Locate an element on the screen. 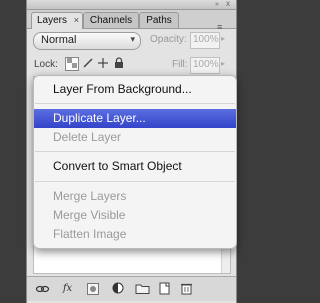 Image resolution: width=320 pixels, height=303 pixels. delete-layer-icon is located at coordinates (186, 288).